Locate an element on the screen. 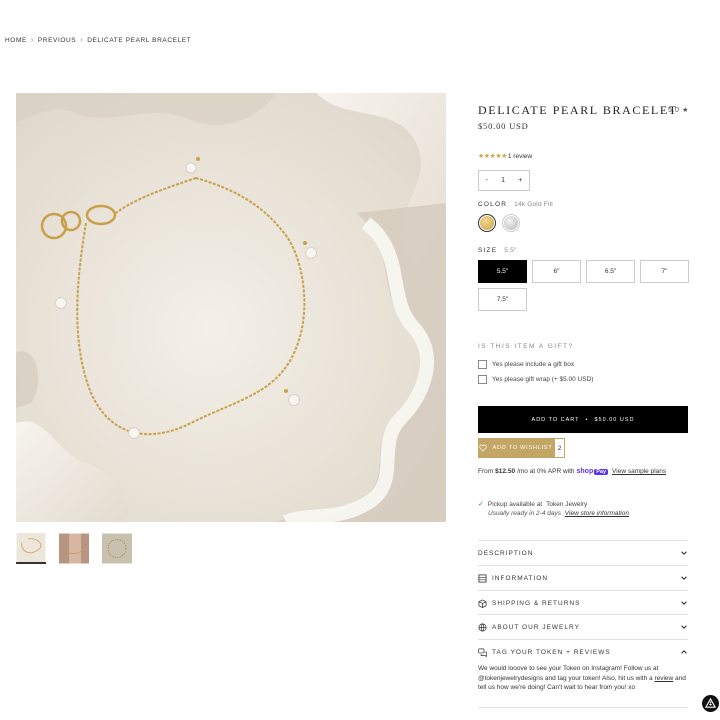 Image resolution: width=720 pixels, height=720 pixels. swatch-gold is located at coordinates (487, 223).